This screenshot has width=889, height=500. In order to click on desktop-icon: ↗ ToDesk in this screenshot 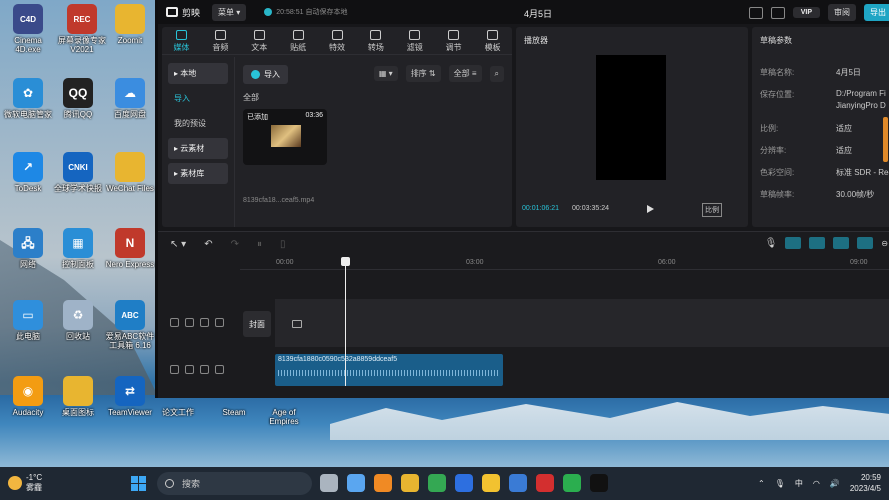, I will do `click(28, 172)`.